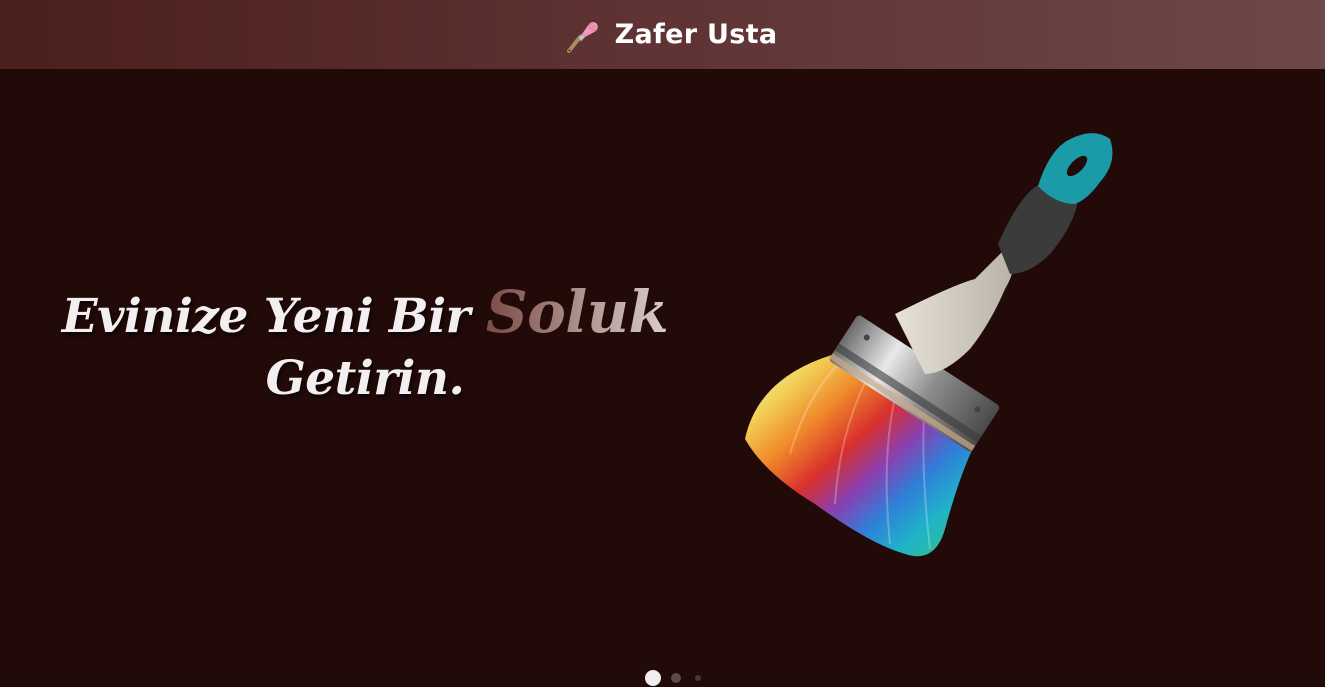 The image size is (1325, 687). I want to click on paintbrush-icon, so click(582, 37).